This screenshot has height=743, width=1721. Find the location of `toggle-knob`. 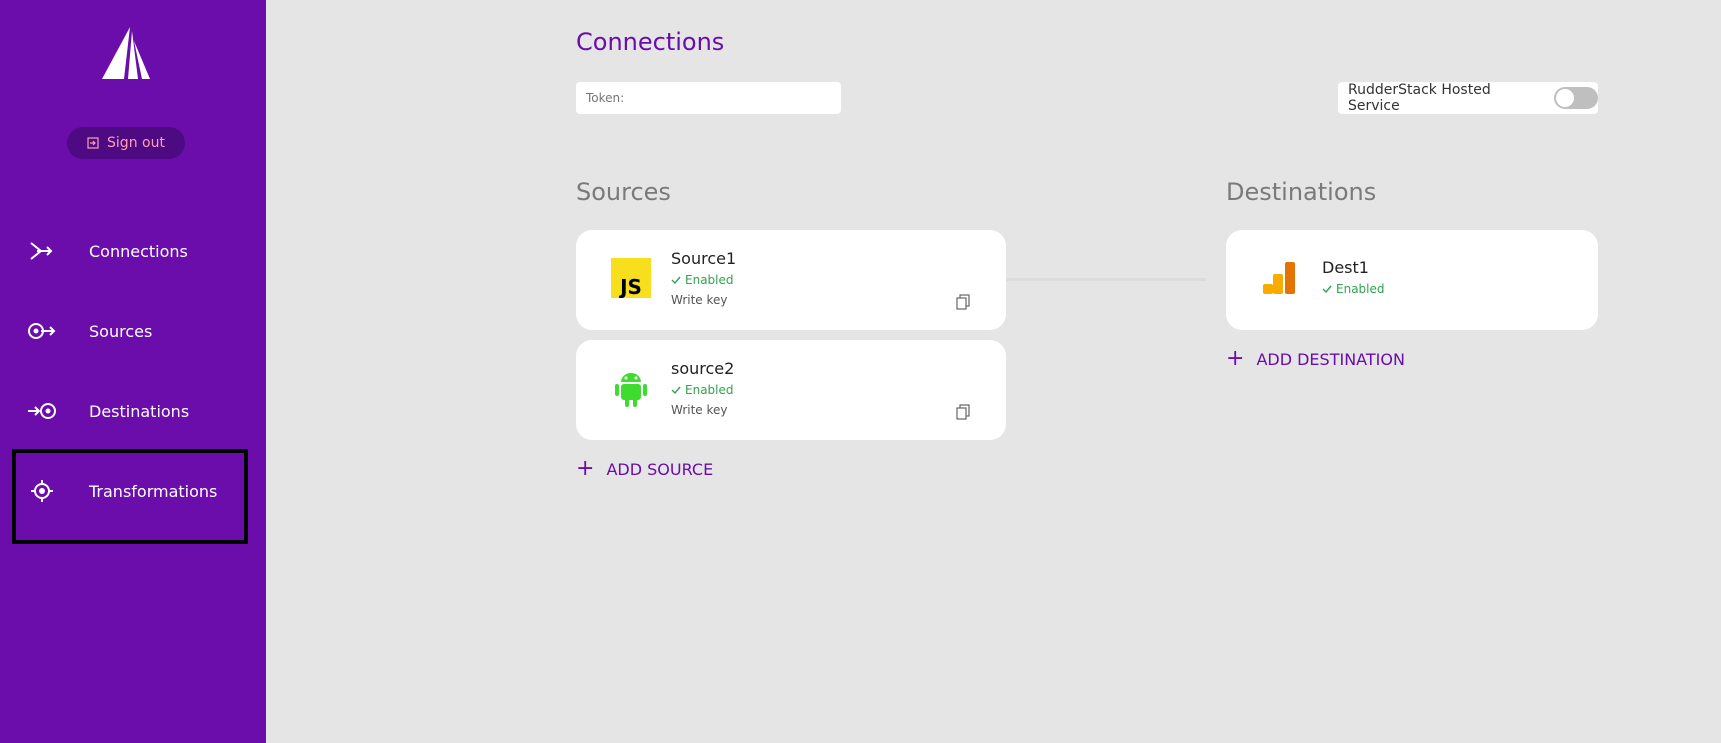

toggle-knob is located at coordinates (1564, 98).